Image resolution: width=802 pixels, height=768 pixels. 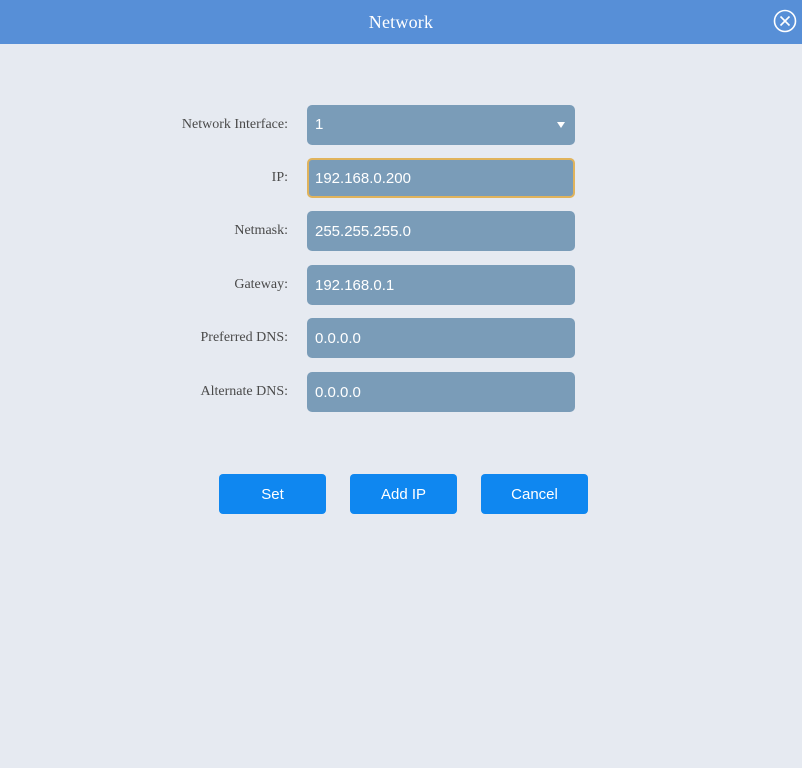 I want to click on preferred-dns-row: Preferred DNS:, so click(x=401, y=338).